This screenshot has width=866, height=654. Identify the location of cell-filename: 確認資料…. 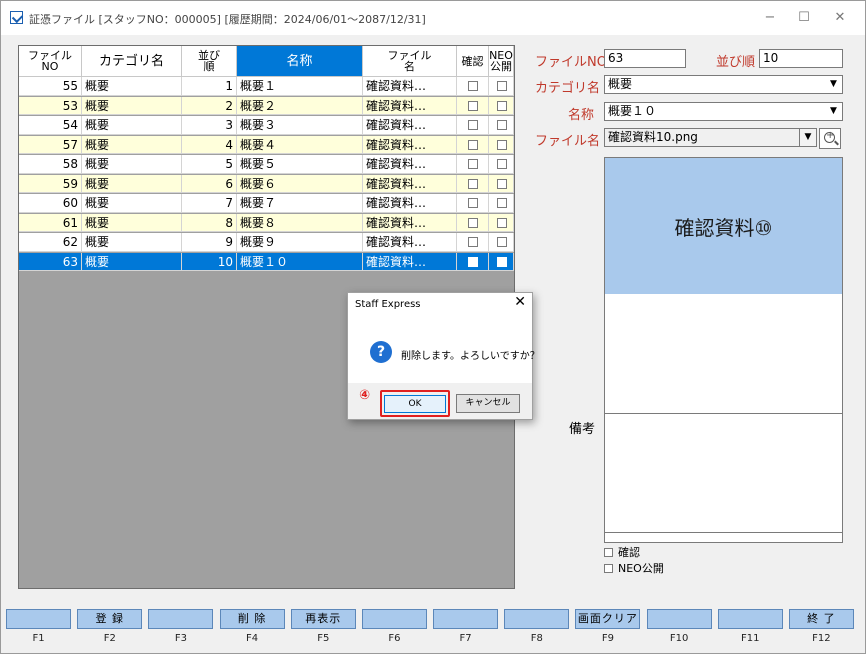
(410, 105).